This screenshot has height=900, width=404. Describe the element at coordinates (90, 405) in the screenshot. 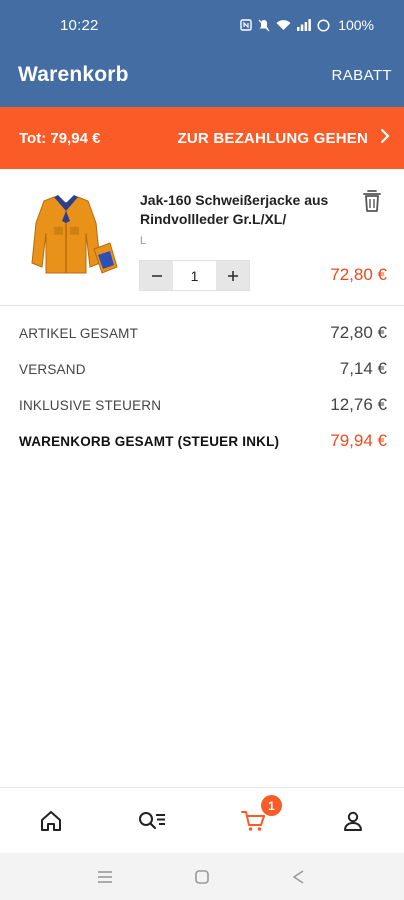

I see `summary-label: INKLUSIVE STEUERN` at that location.